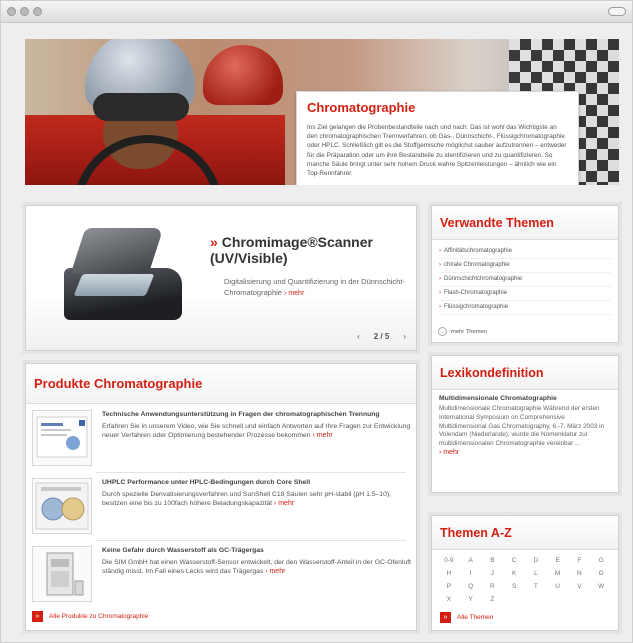  What do you see at coordinates (251, 540) in the screenshot?
I see `divider` at bounding box center [251, 540].